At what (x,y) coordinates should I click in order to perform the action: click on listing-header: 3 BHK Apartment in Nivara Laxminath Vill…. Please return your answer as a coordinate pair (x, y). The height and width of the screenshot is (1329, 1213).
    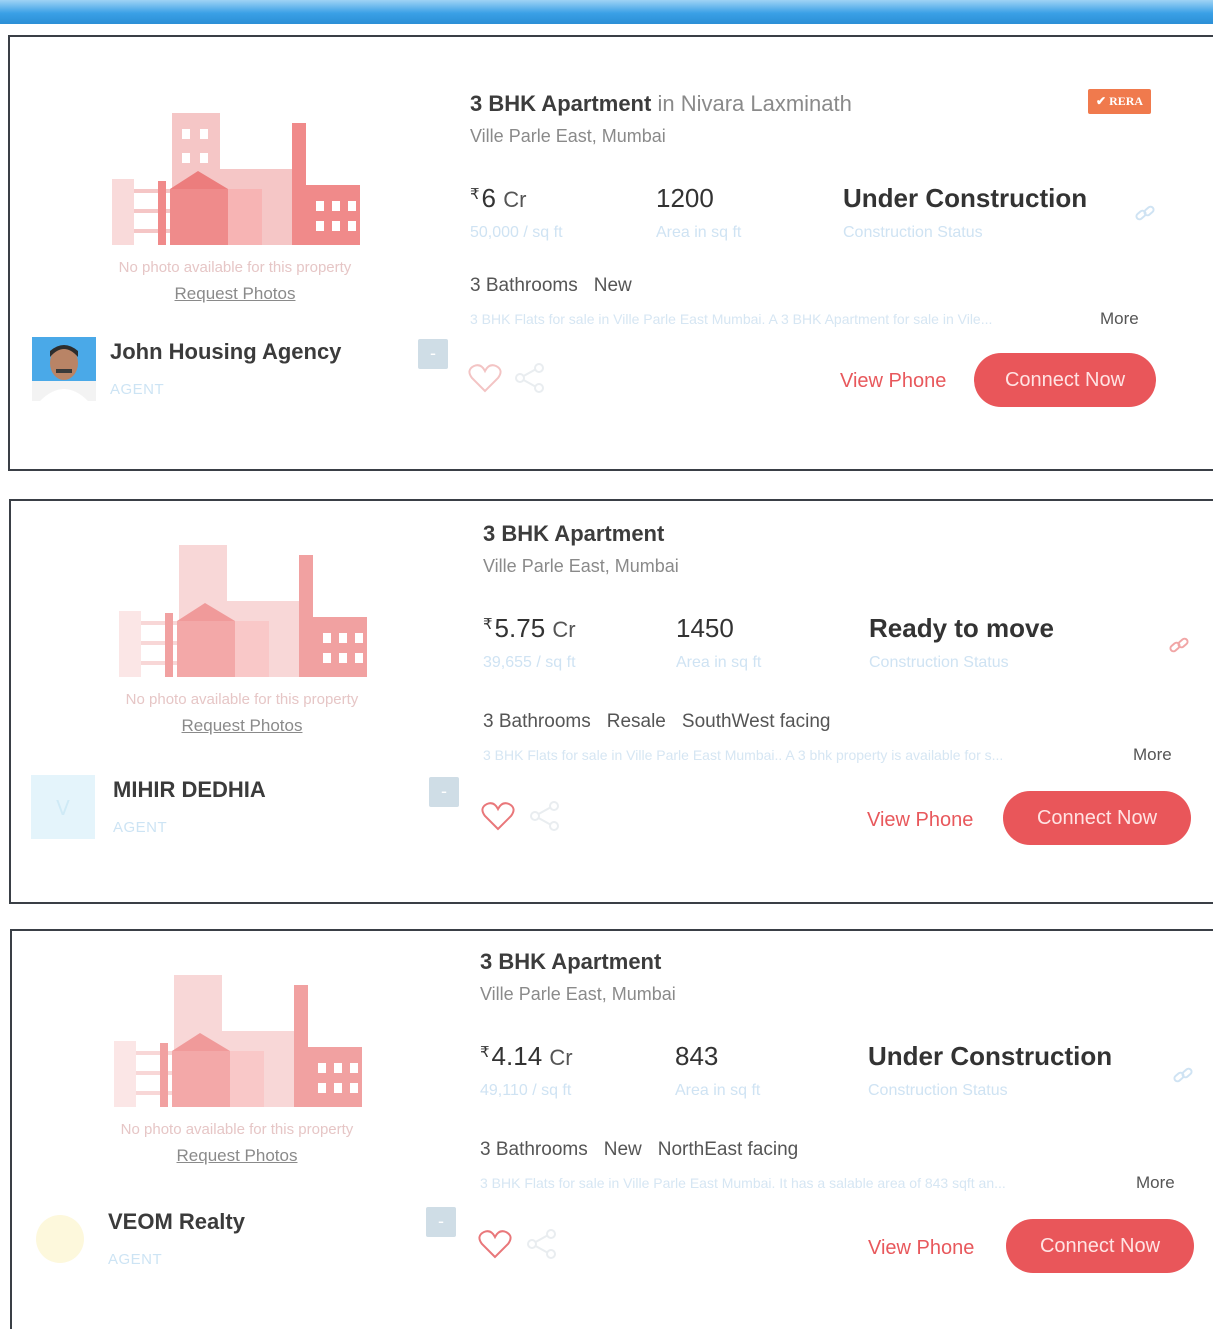
    Looking at the image, I should click on (661, 119).